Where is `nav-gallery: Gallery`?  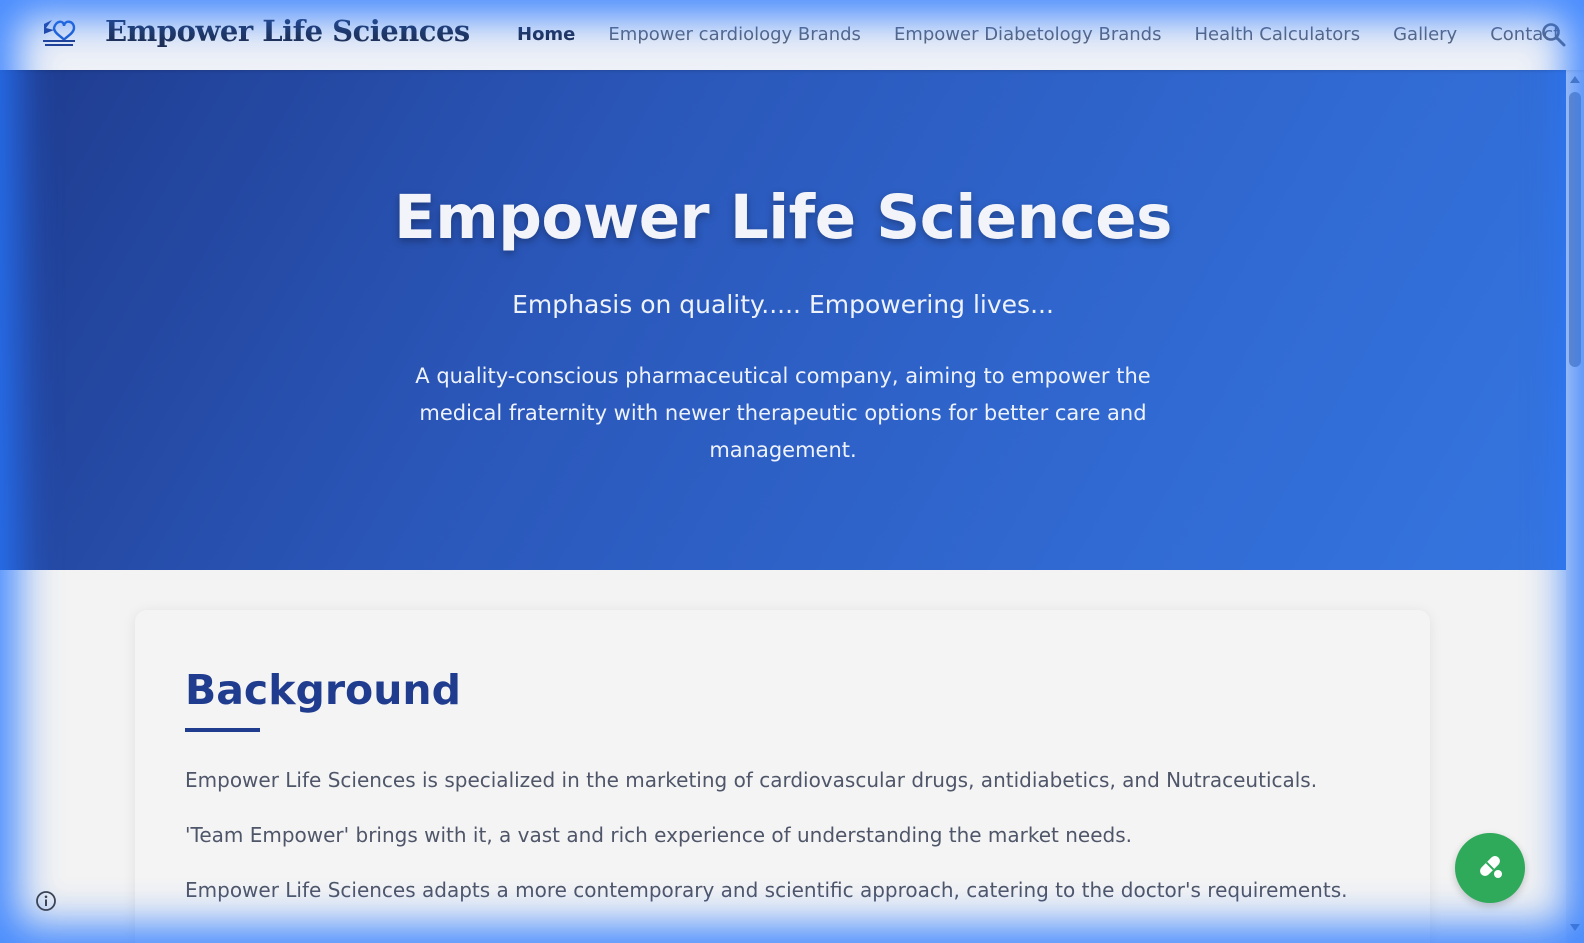 nav-gallery: Gallery is located at coordinates (1425, 34).